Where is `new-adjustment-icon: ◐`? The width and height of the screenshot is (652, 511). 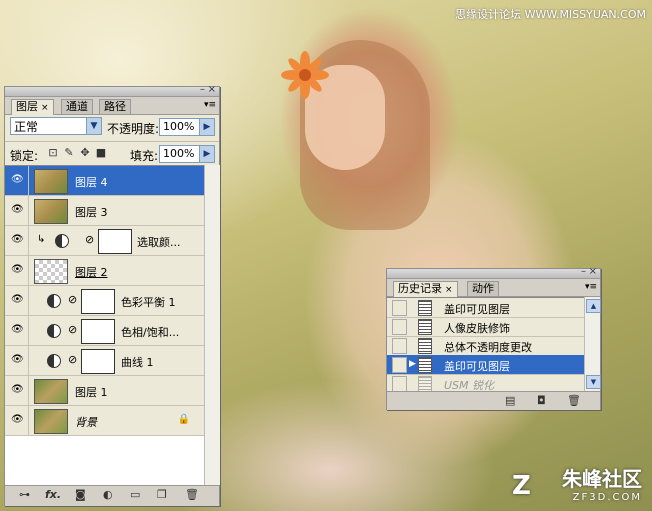
new-adjustment-icon: ◐ is located at coordinates (108, 495).